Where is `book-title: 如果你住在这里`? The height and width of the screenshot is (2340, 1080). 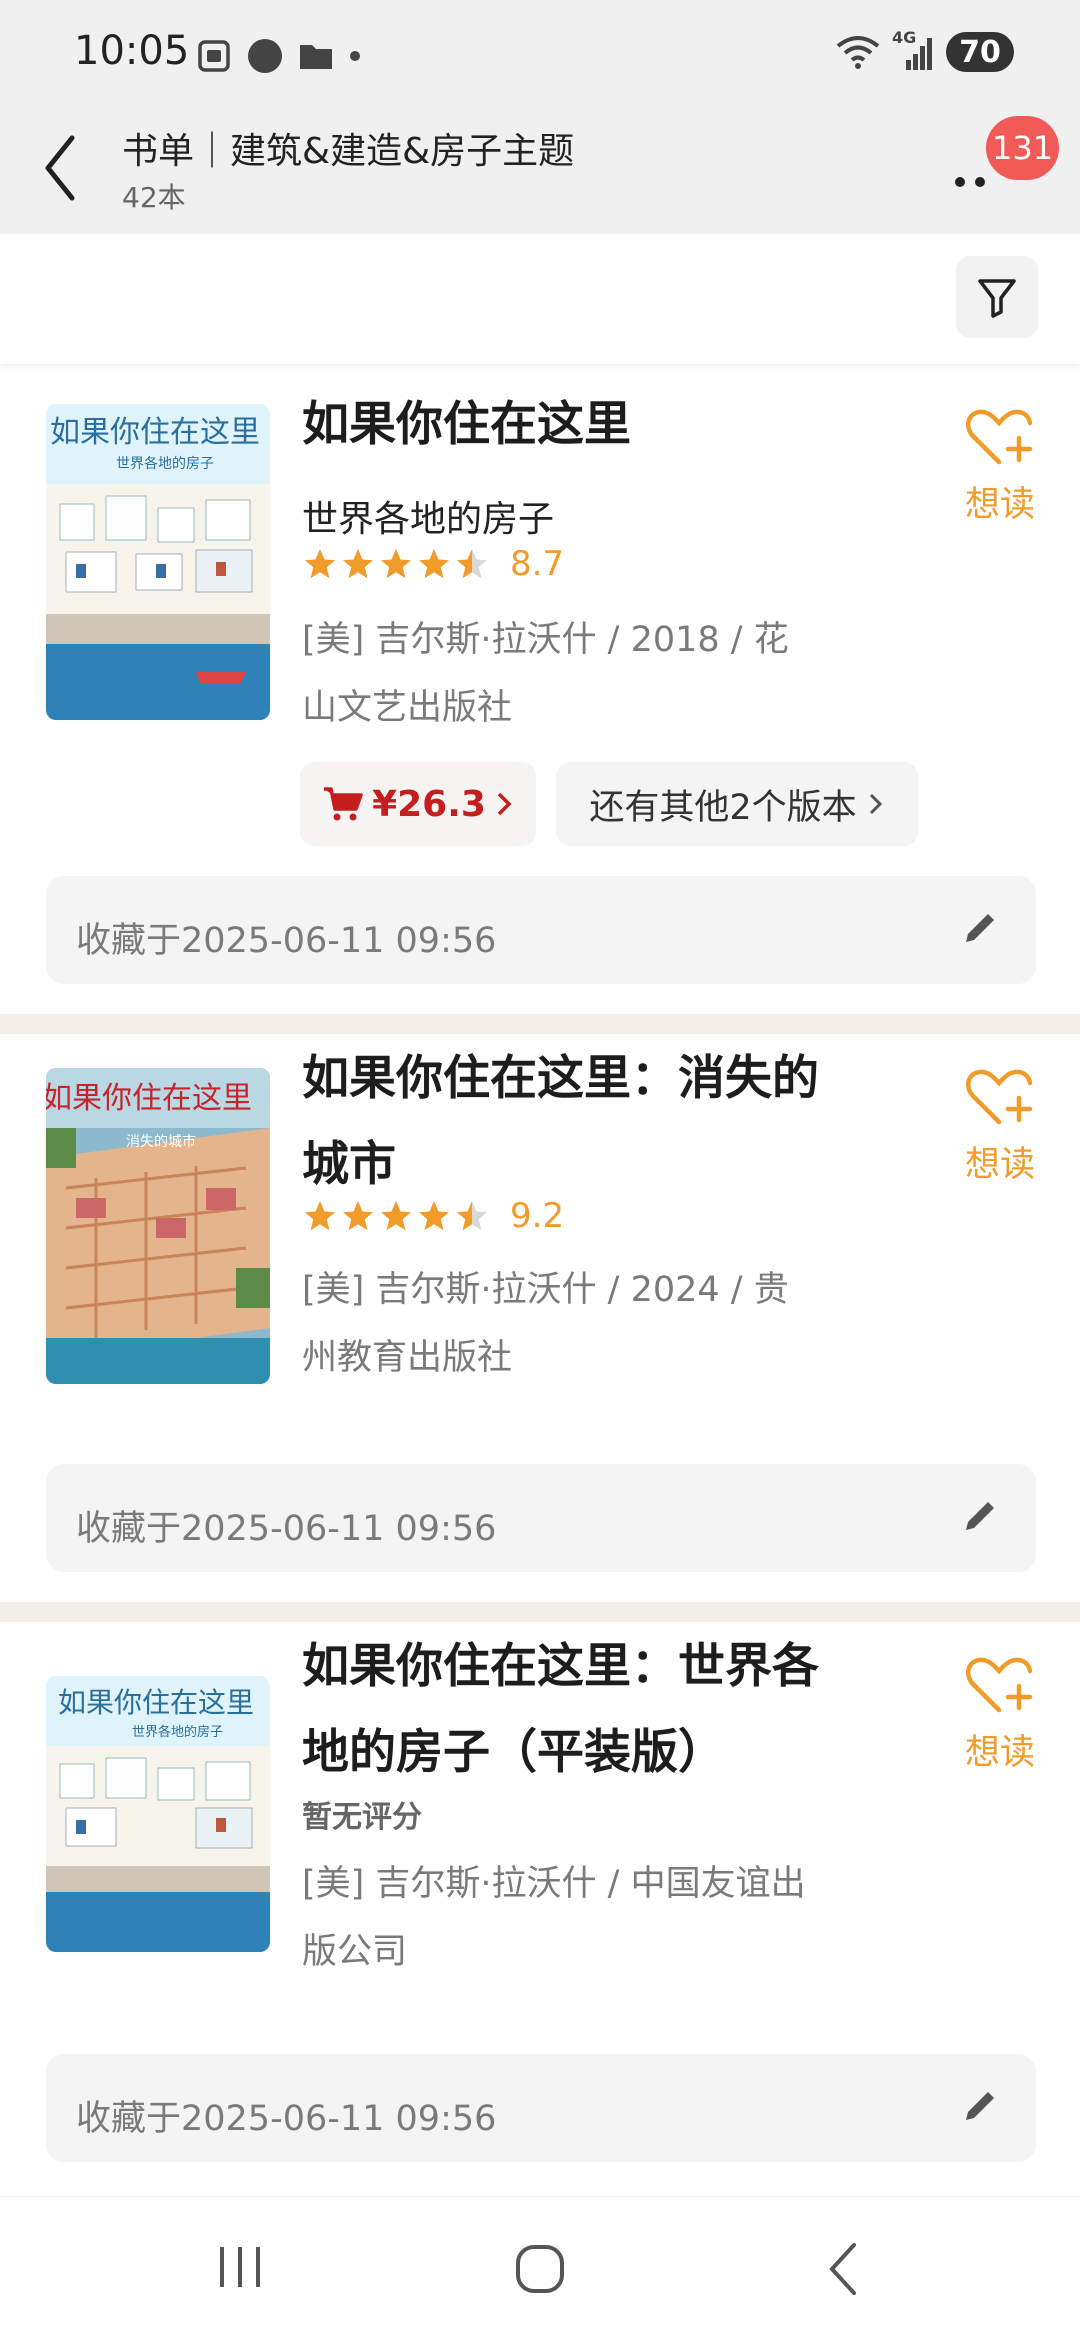 book-title: 如果你住在这里 is located at coordinates (562, 425).